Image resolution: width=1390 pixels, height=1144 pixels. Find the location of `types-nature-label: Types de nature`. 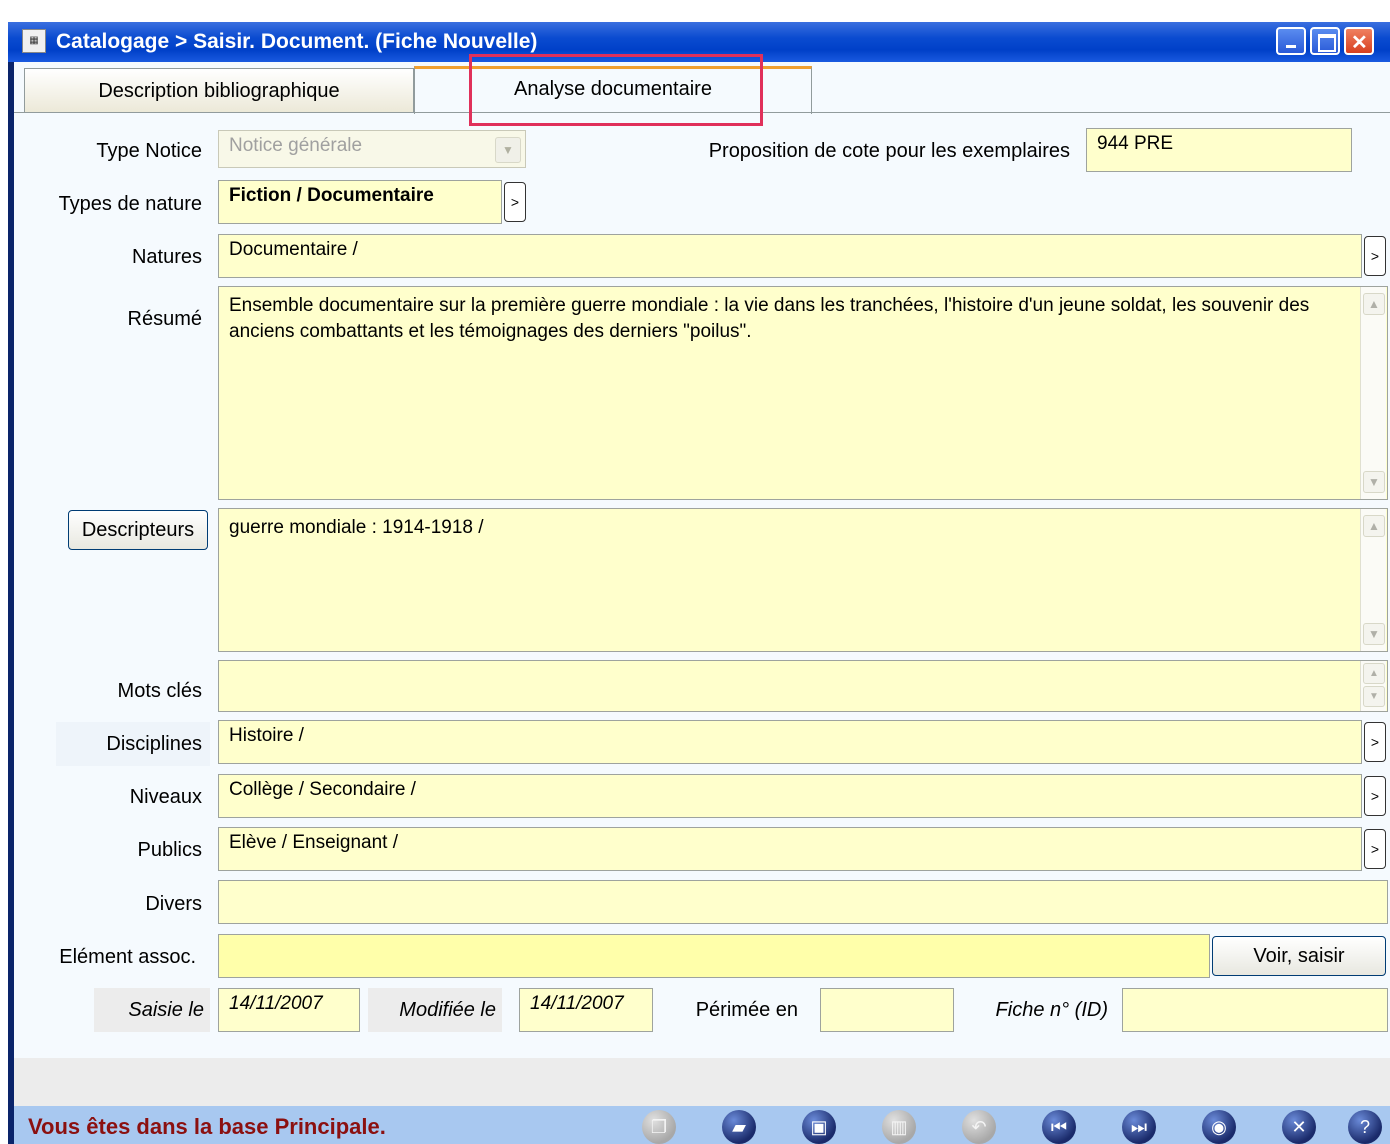

types-nature-label: Types de nature is located at coordinates (130, 204).